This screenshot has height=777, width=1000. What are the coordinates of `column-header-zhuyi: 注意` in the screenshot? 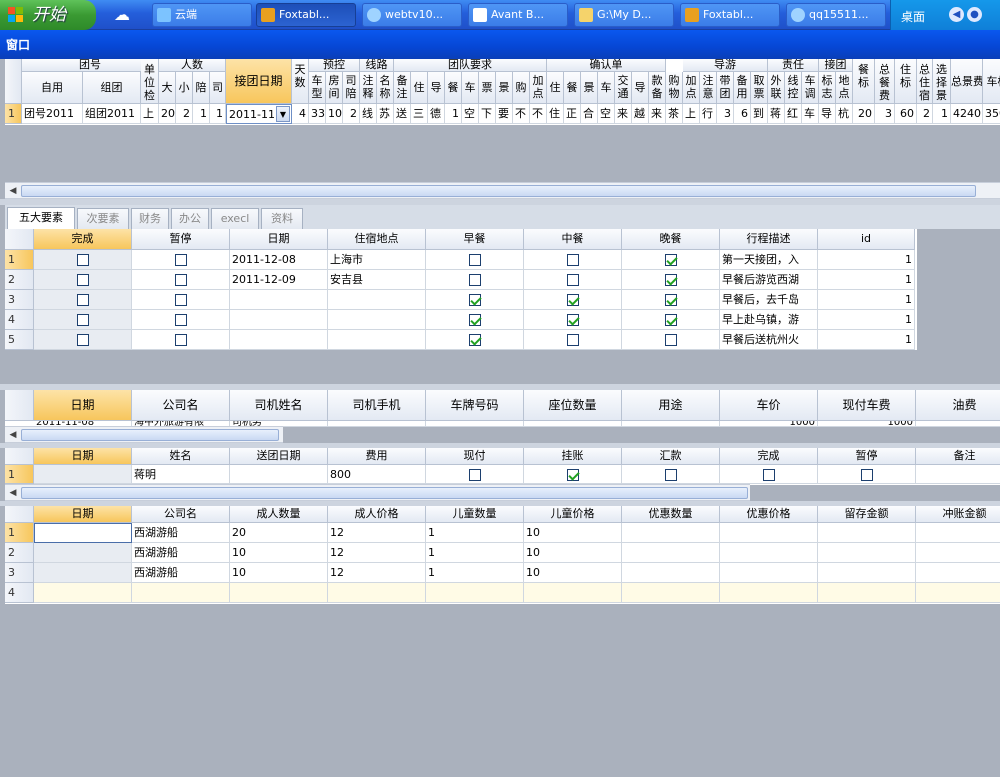 It's located at (708, 88).